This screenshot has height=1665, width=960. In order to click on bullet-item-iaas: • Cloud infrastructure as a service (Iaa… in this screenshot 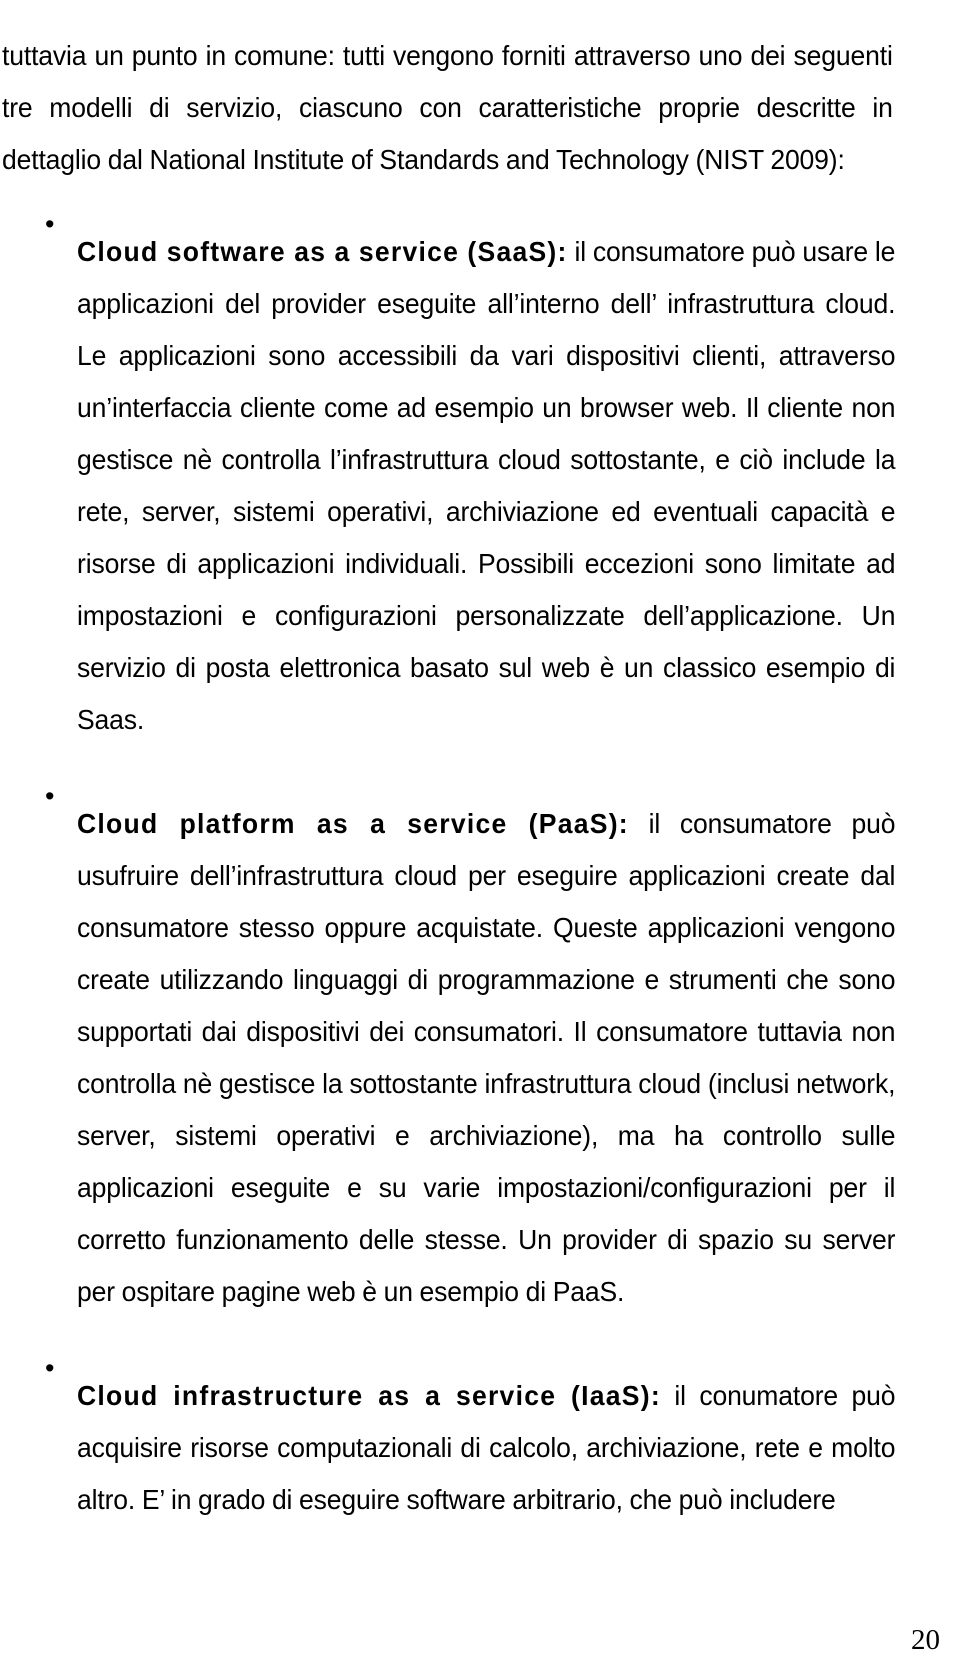, I will do `click(485, 1447)`.